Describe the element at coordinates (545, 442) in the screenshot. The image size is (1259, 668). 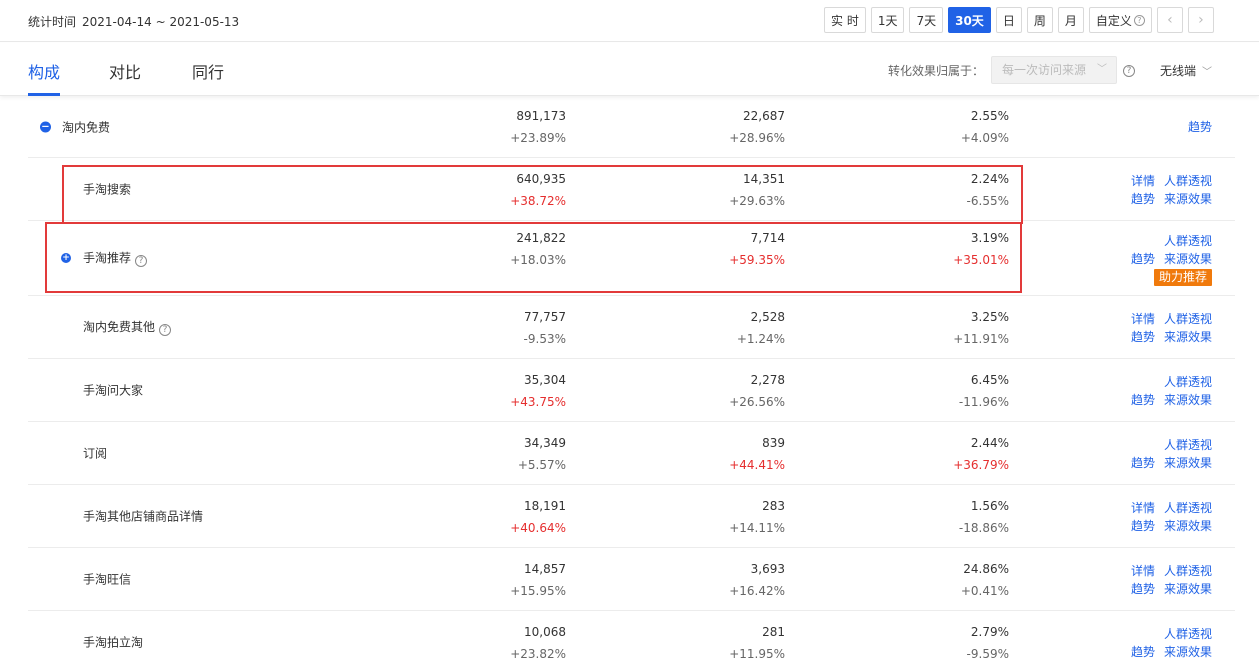
I see `metric-value: 34,349` at that location.